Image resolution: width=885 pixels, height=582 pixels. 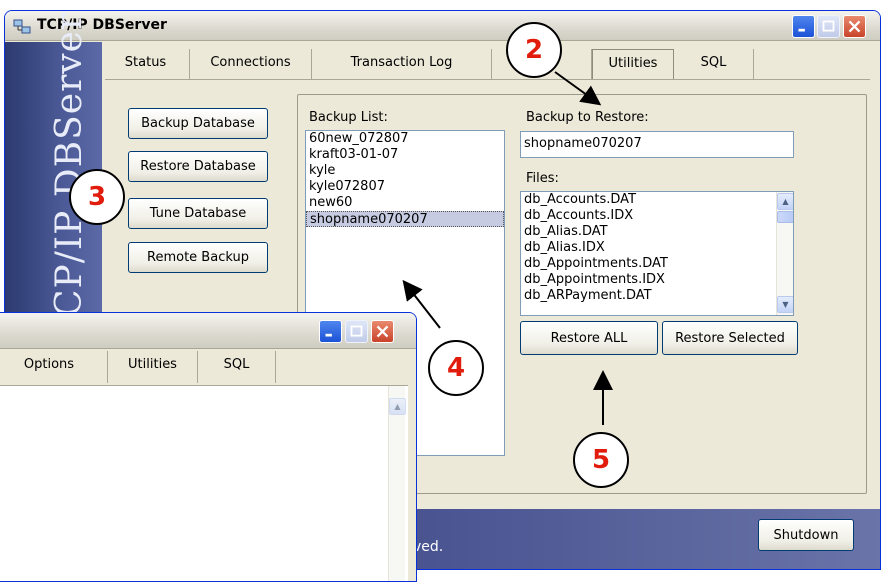 I want to click on backup-to-restore-field: shopname070207, so click(x=657, y=144).